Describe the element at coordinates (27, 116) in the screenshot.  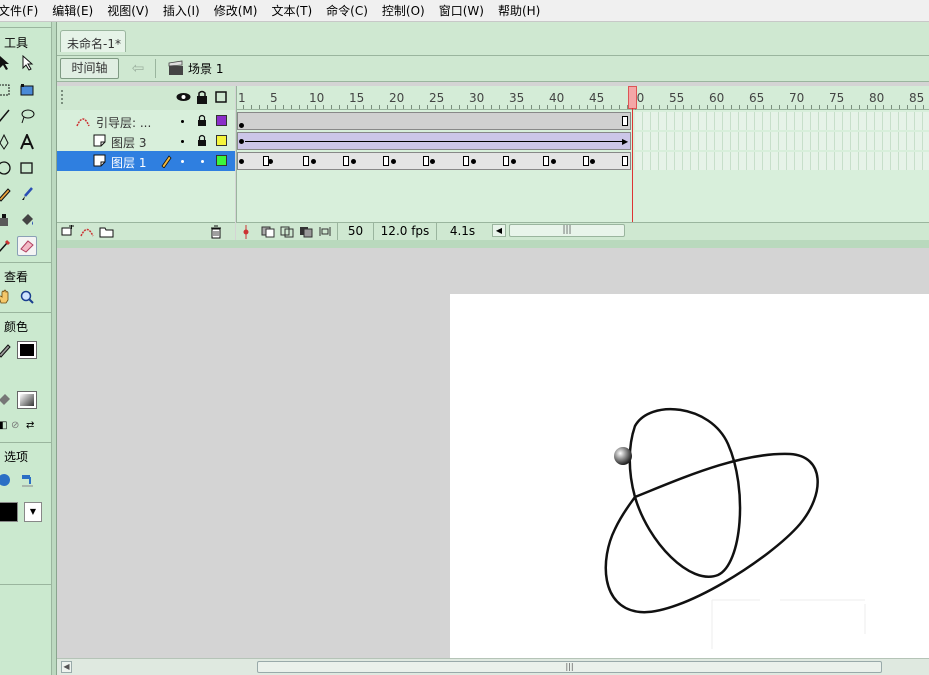
I see `lasso-tool` at that location.